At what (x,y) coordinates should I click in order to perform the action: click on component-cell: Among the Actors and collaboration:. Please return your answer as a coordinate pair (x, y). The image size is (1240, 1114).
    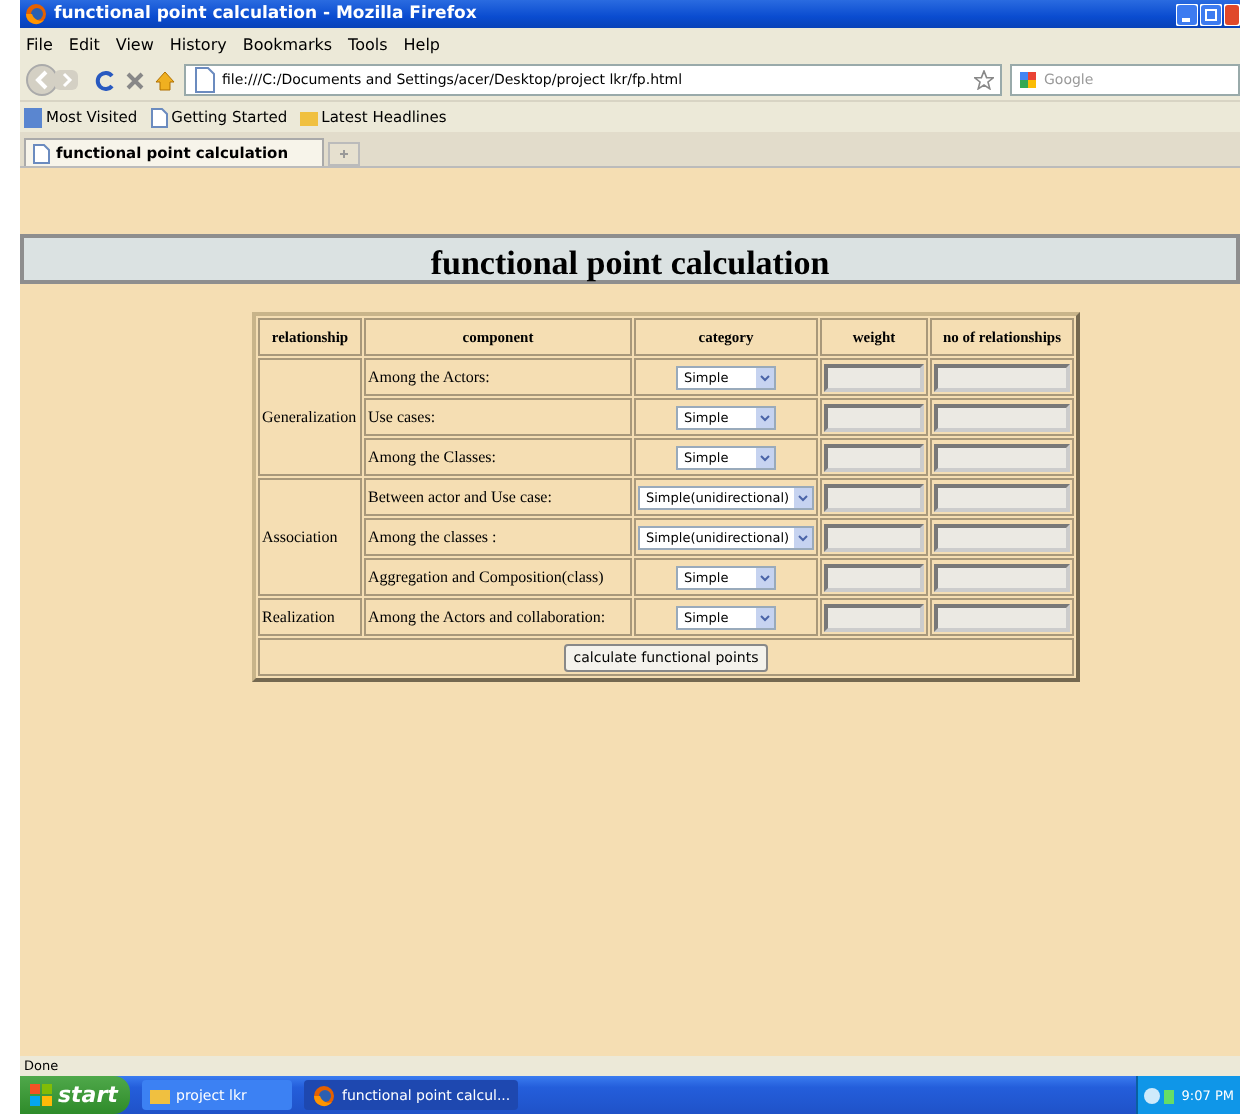
    Looking at the image, I should click on (498, 617).